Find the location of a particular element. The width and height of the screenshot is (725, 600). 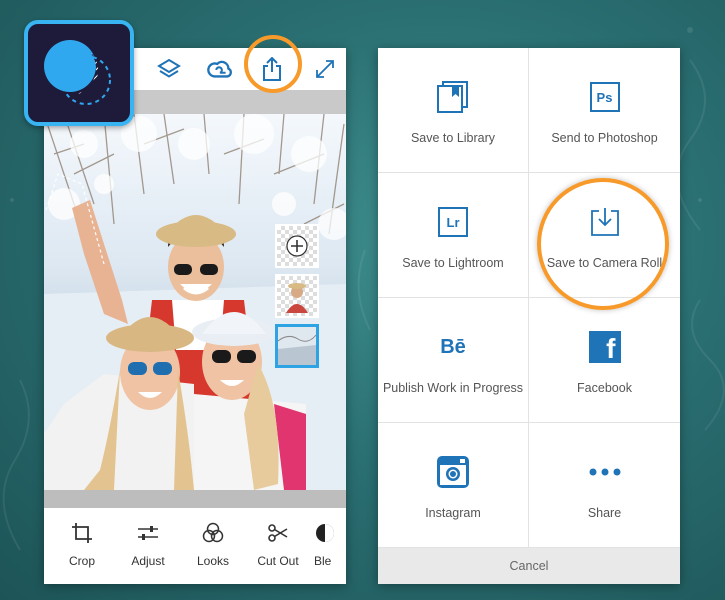

add-layer-button is located at coordinates (297, 246).